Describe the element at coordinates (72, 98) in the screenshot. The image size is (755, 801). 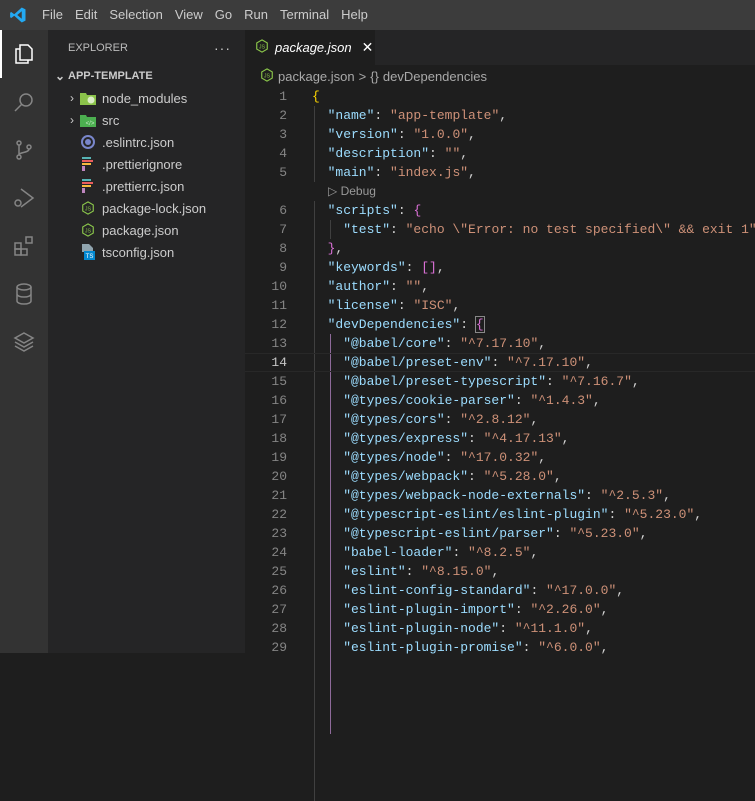
I see `chevron-right-icon: ›` at that location.